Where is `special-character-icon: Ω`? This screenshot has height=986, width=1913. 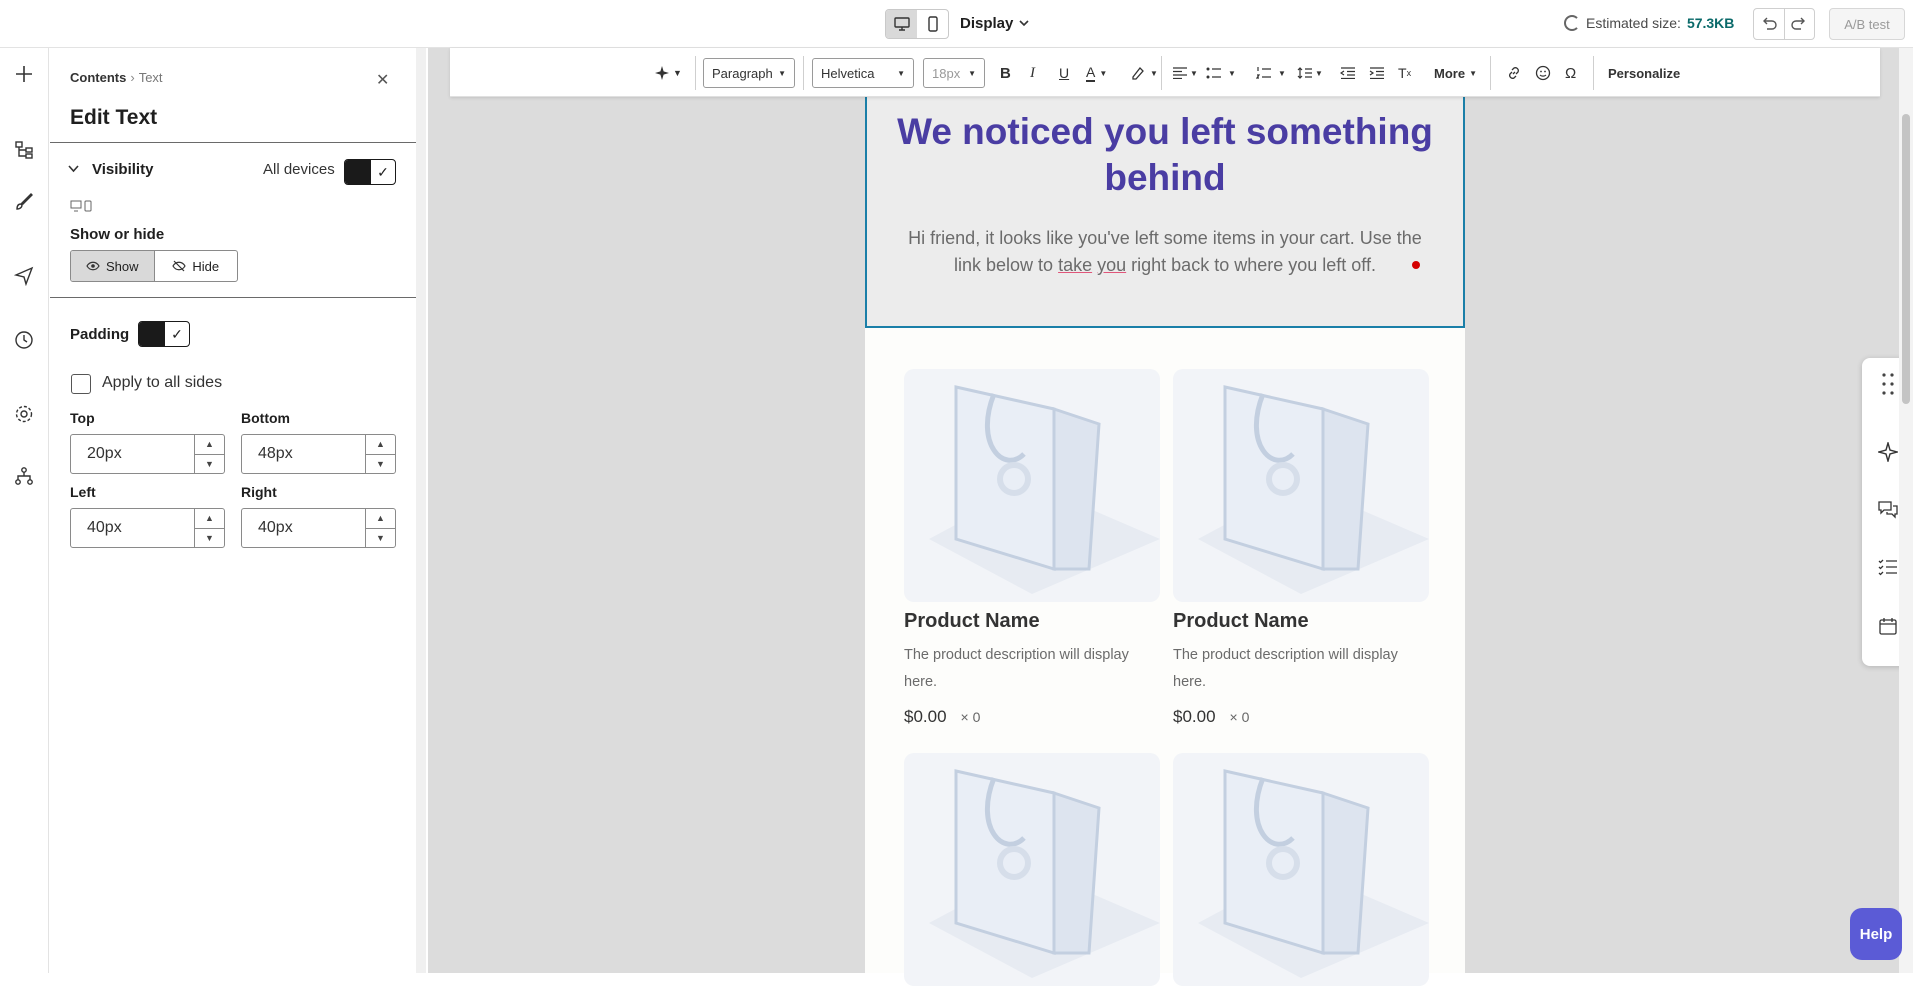
special-character-icon: Ω is located at coordinates (1570, 73).